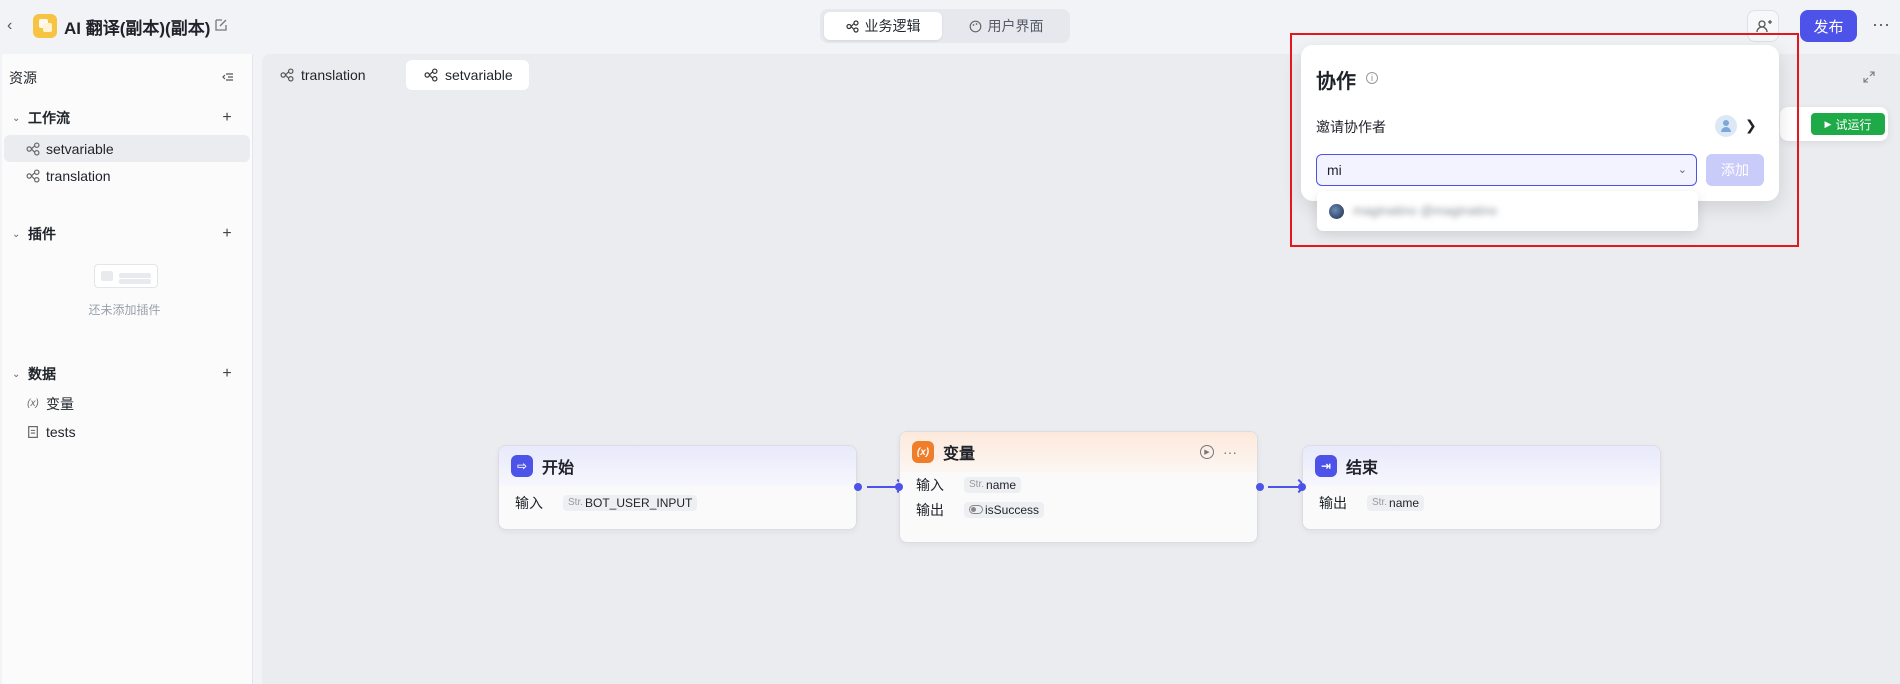  Describe the element at coordinates (126, 276) in the screenshot. I see `empty-plugin-illustration` at that location.